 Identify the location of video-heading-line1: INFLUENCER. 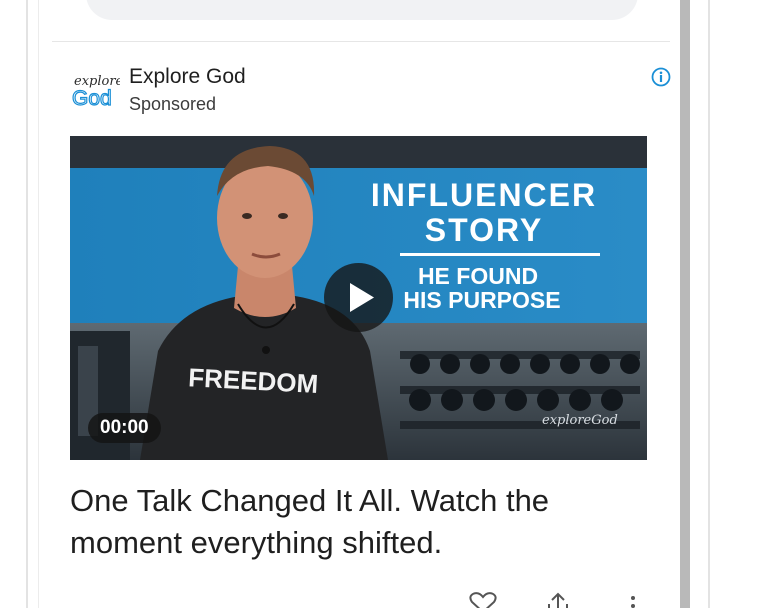
(484, 195).